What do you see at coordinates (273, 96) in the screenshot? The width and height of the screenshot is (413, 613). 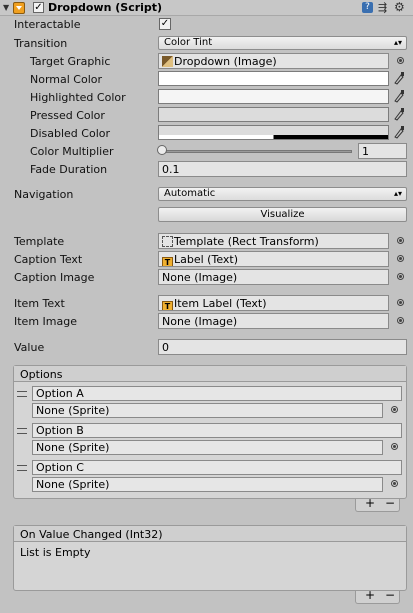 I see `highlighted-color-swatch` at bounding box center [273, 96].